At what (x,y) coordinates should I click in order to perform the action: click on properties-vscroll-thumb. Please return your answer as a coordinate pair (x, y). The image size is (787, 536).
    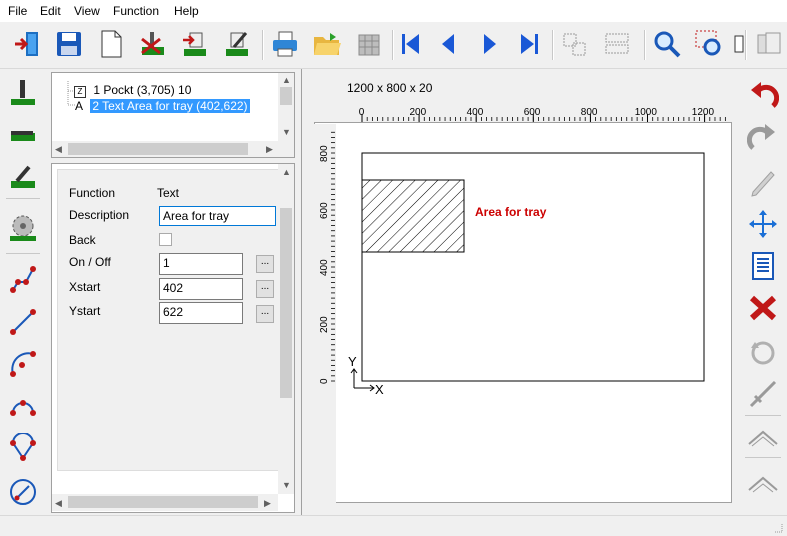
    Looking at the image, I should click on (286, 303).